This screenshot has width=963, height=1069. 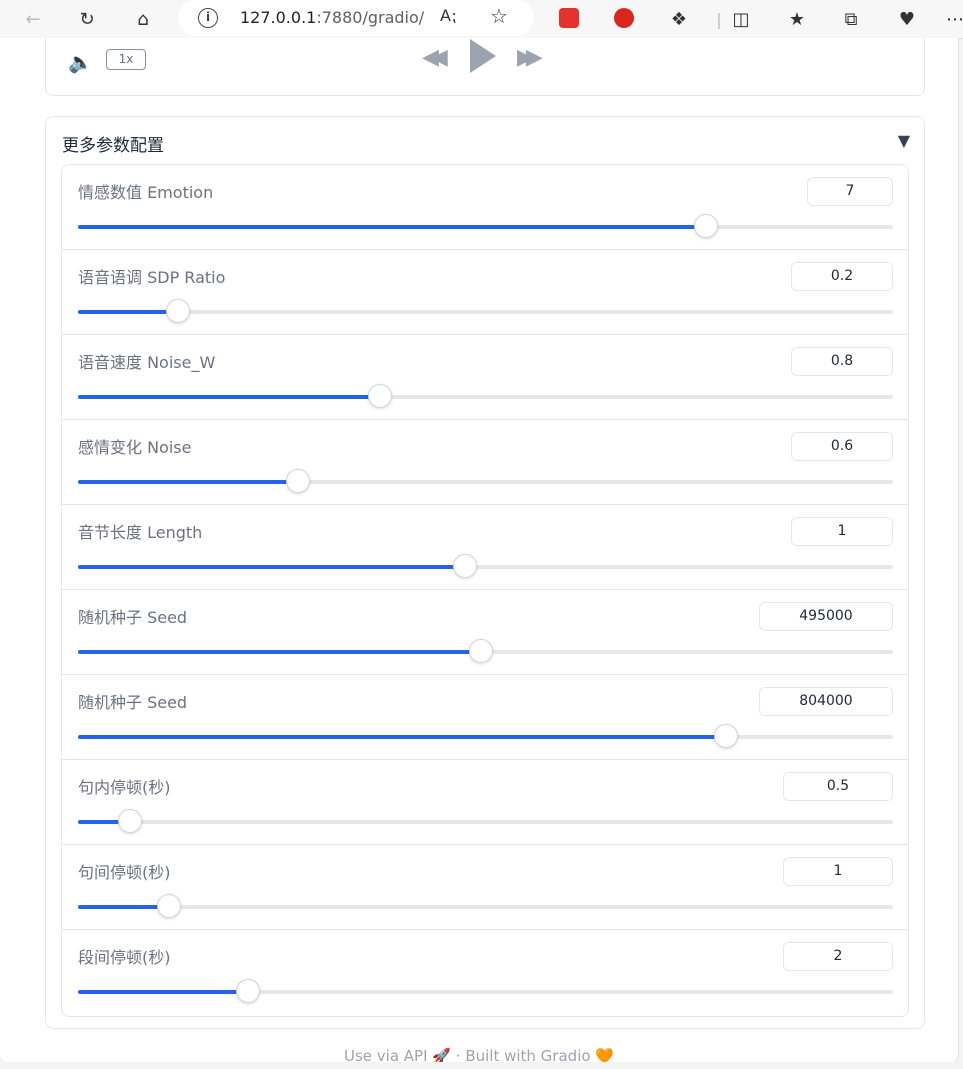 What do you see at coordinates (152, 277) in the screenshot?
I see `slider-label: 语音语调 SDP Ratio` at bounding box center [152, 277].